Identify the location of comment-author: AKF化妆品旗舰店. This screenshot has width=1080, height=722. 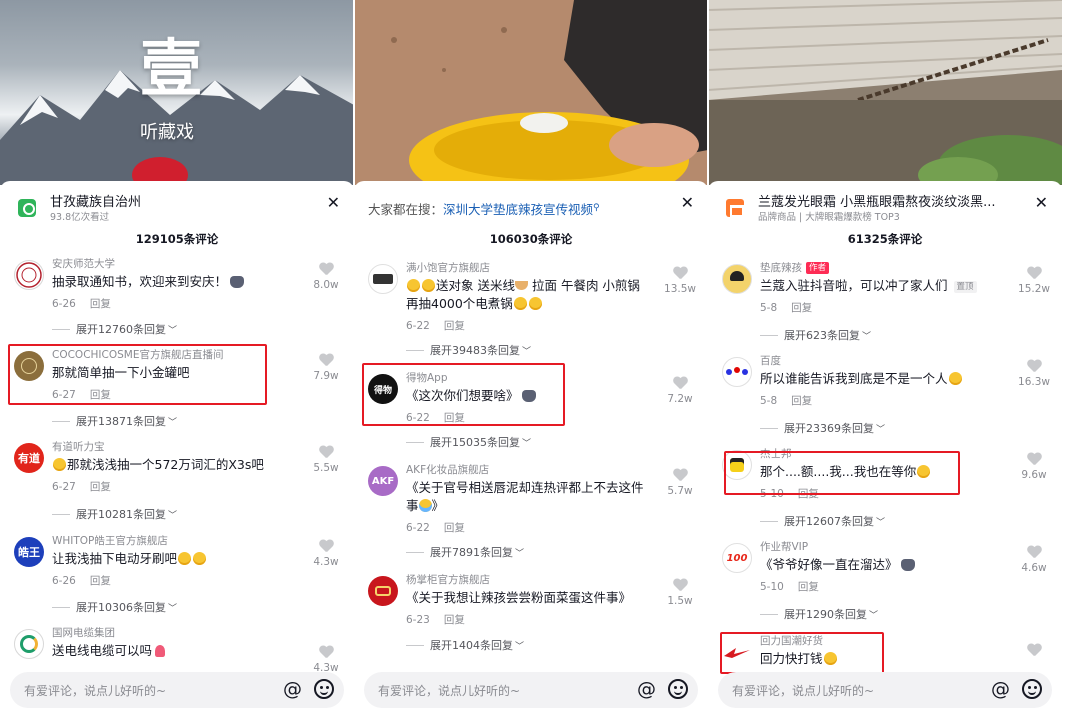
(528, 470).